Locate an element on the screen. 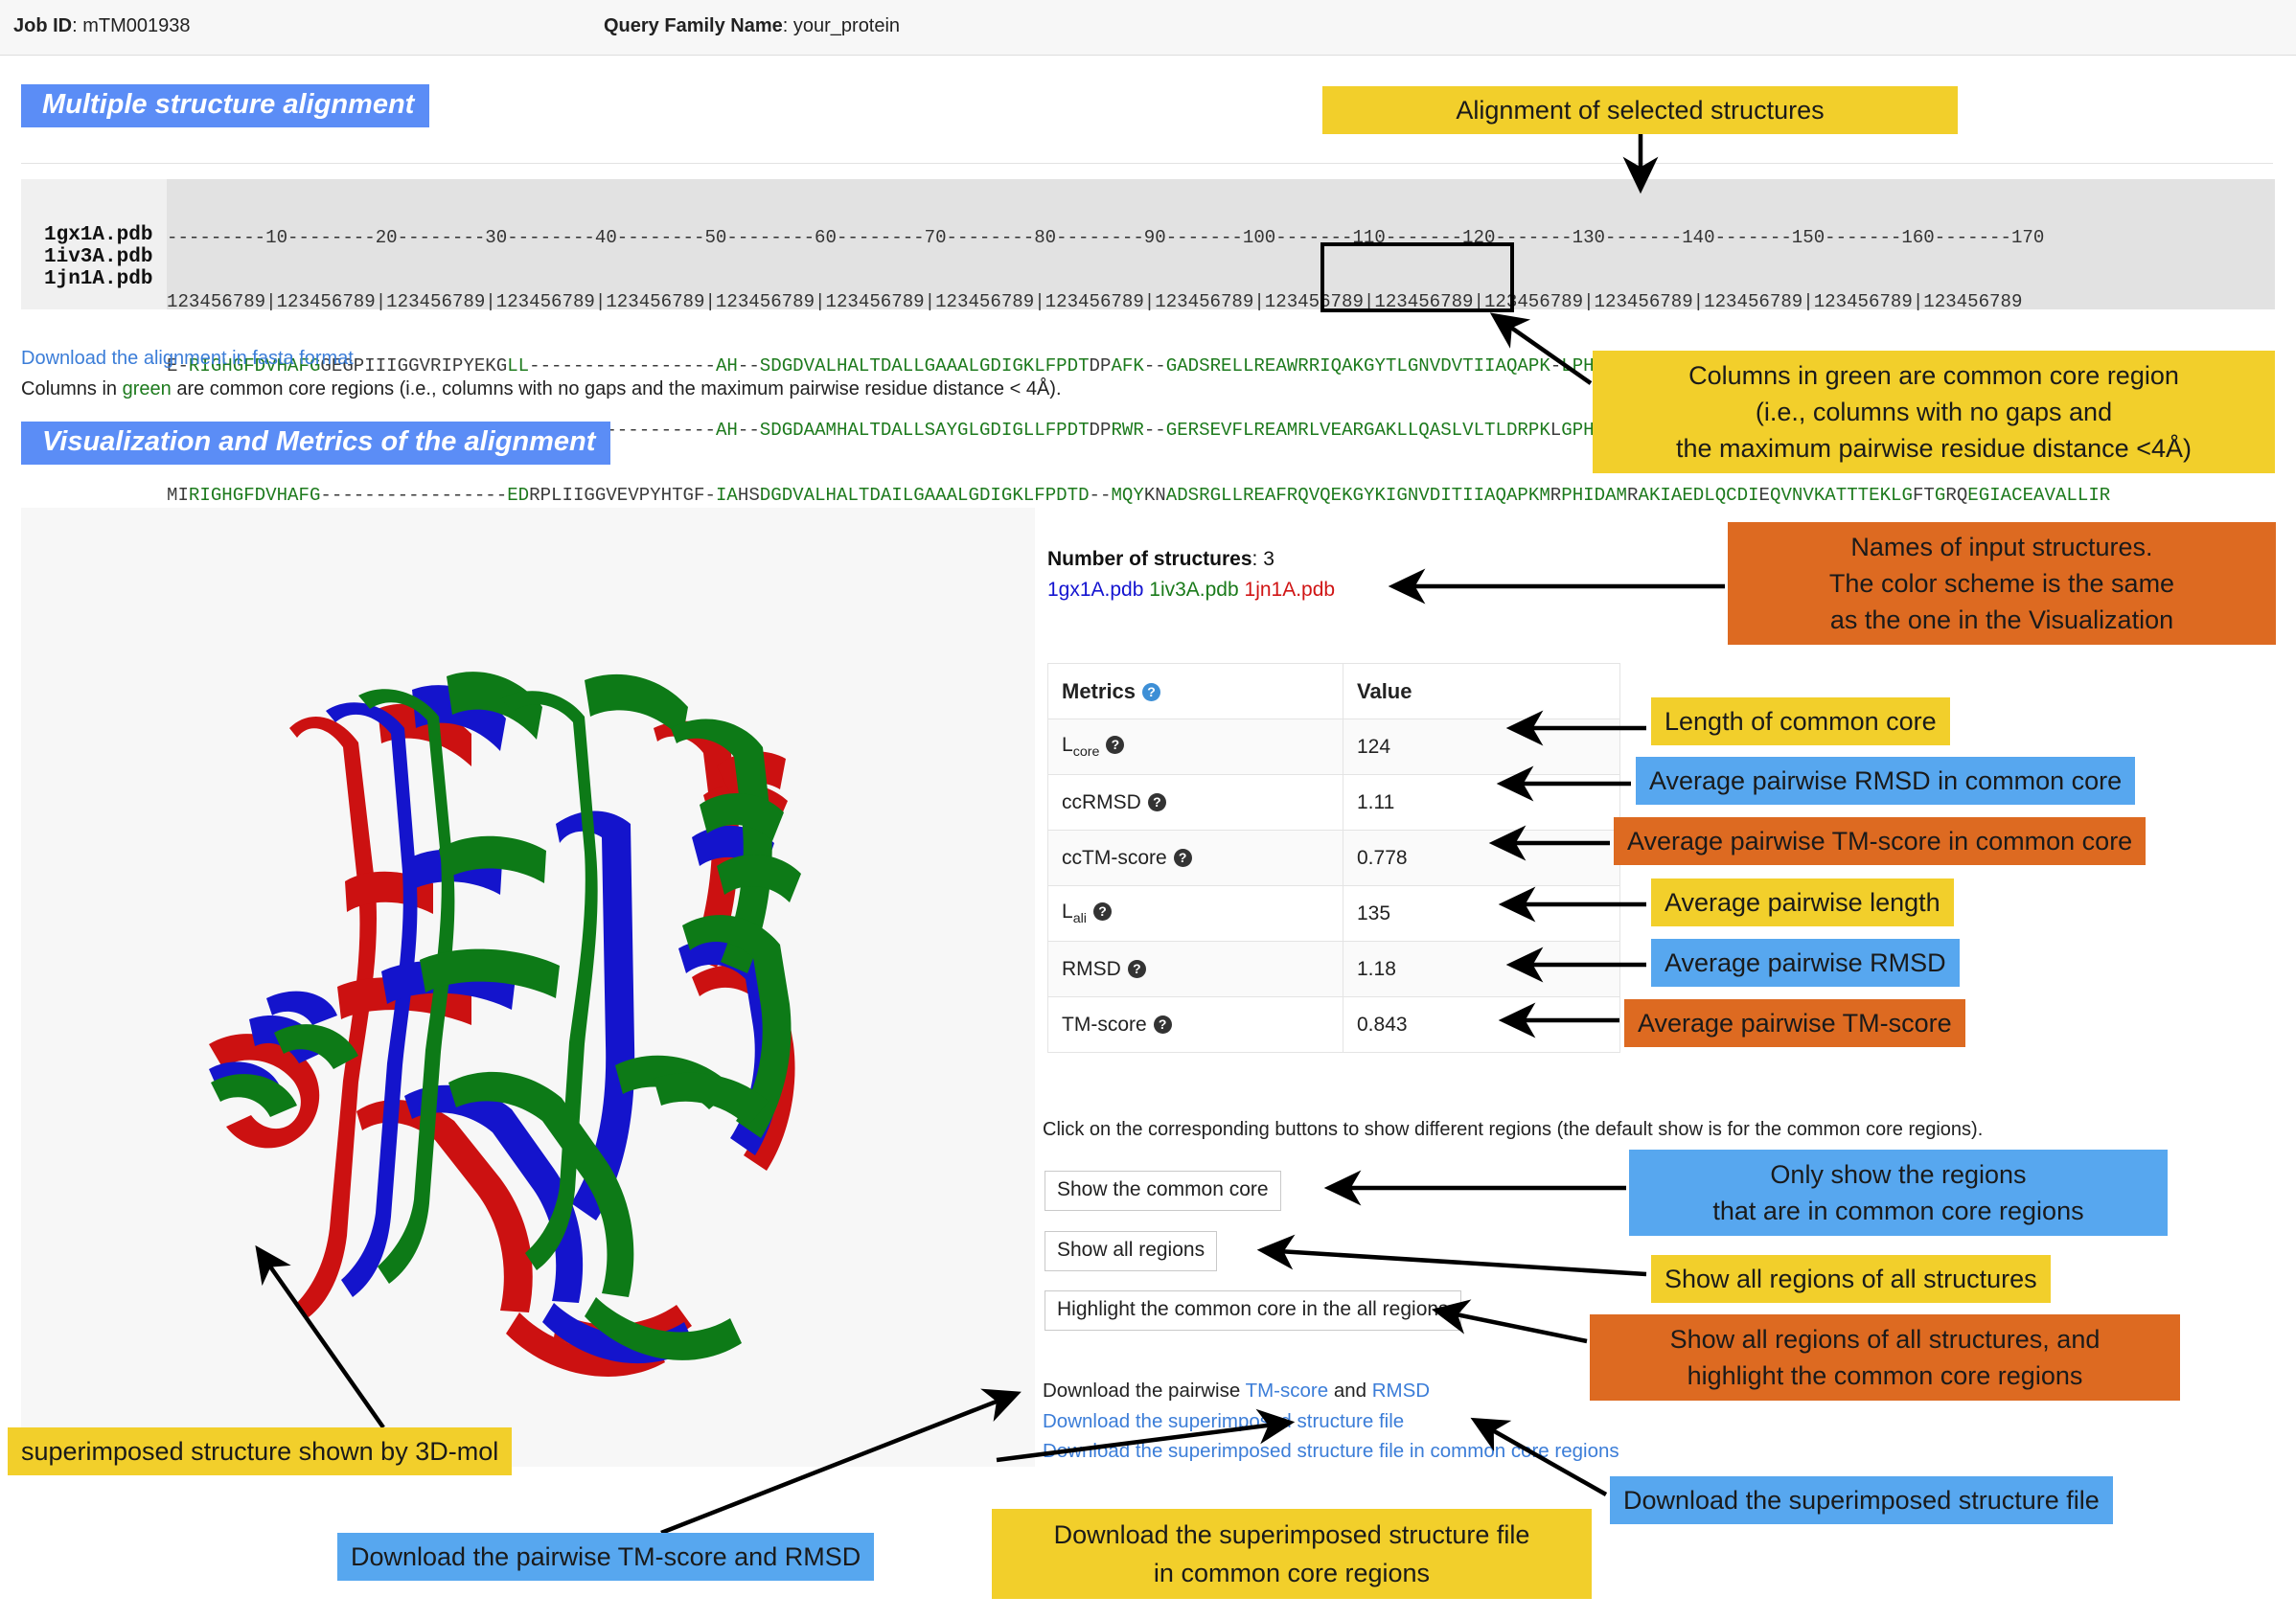  number-of-structures: Number of structures: 3 is located at coordinates (1160, 559).